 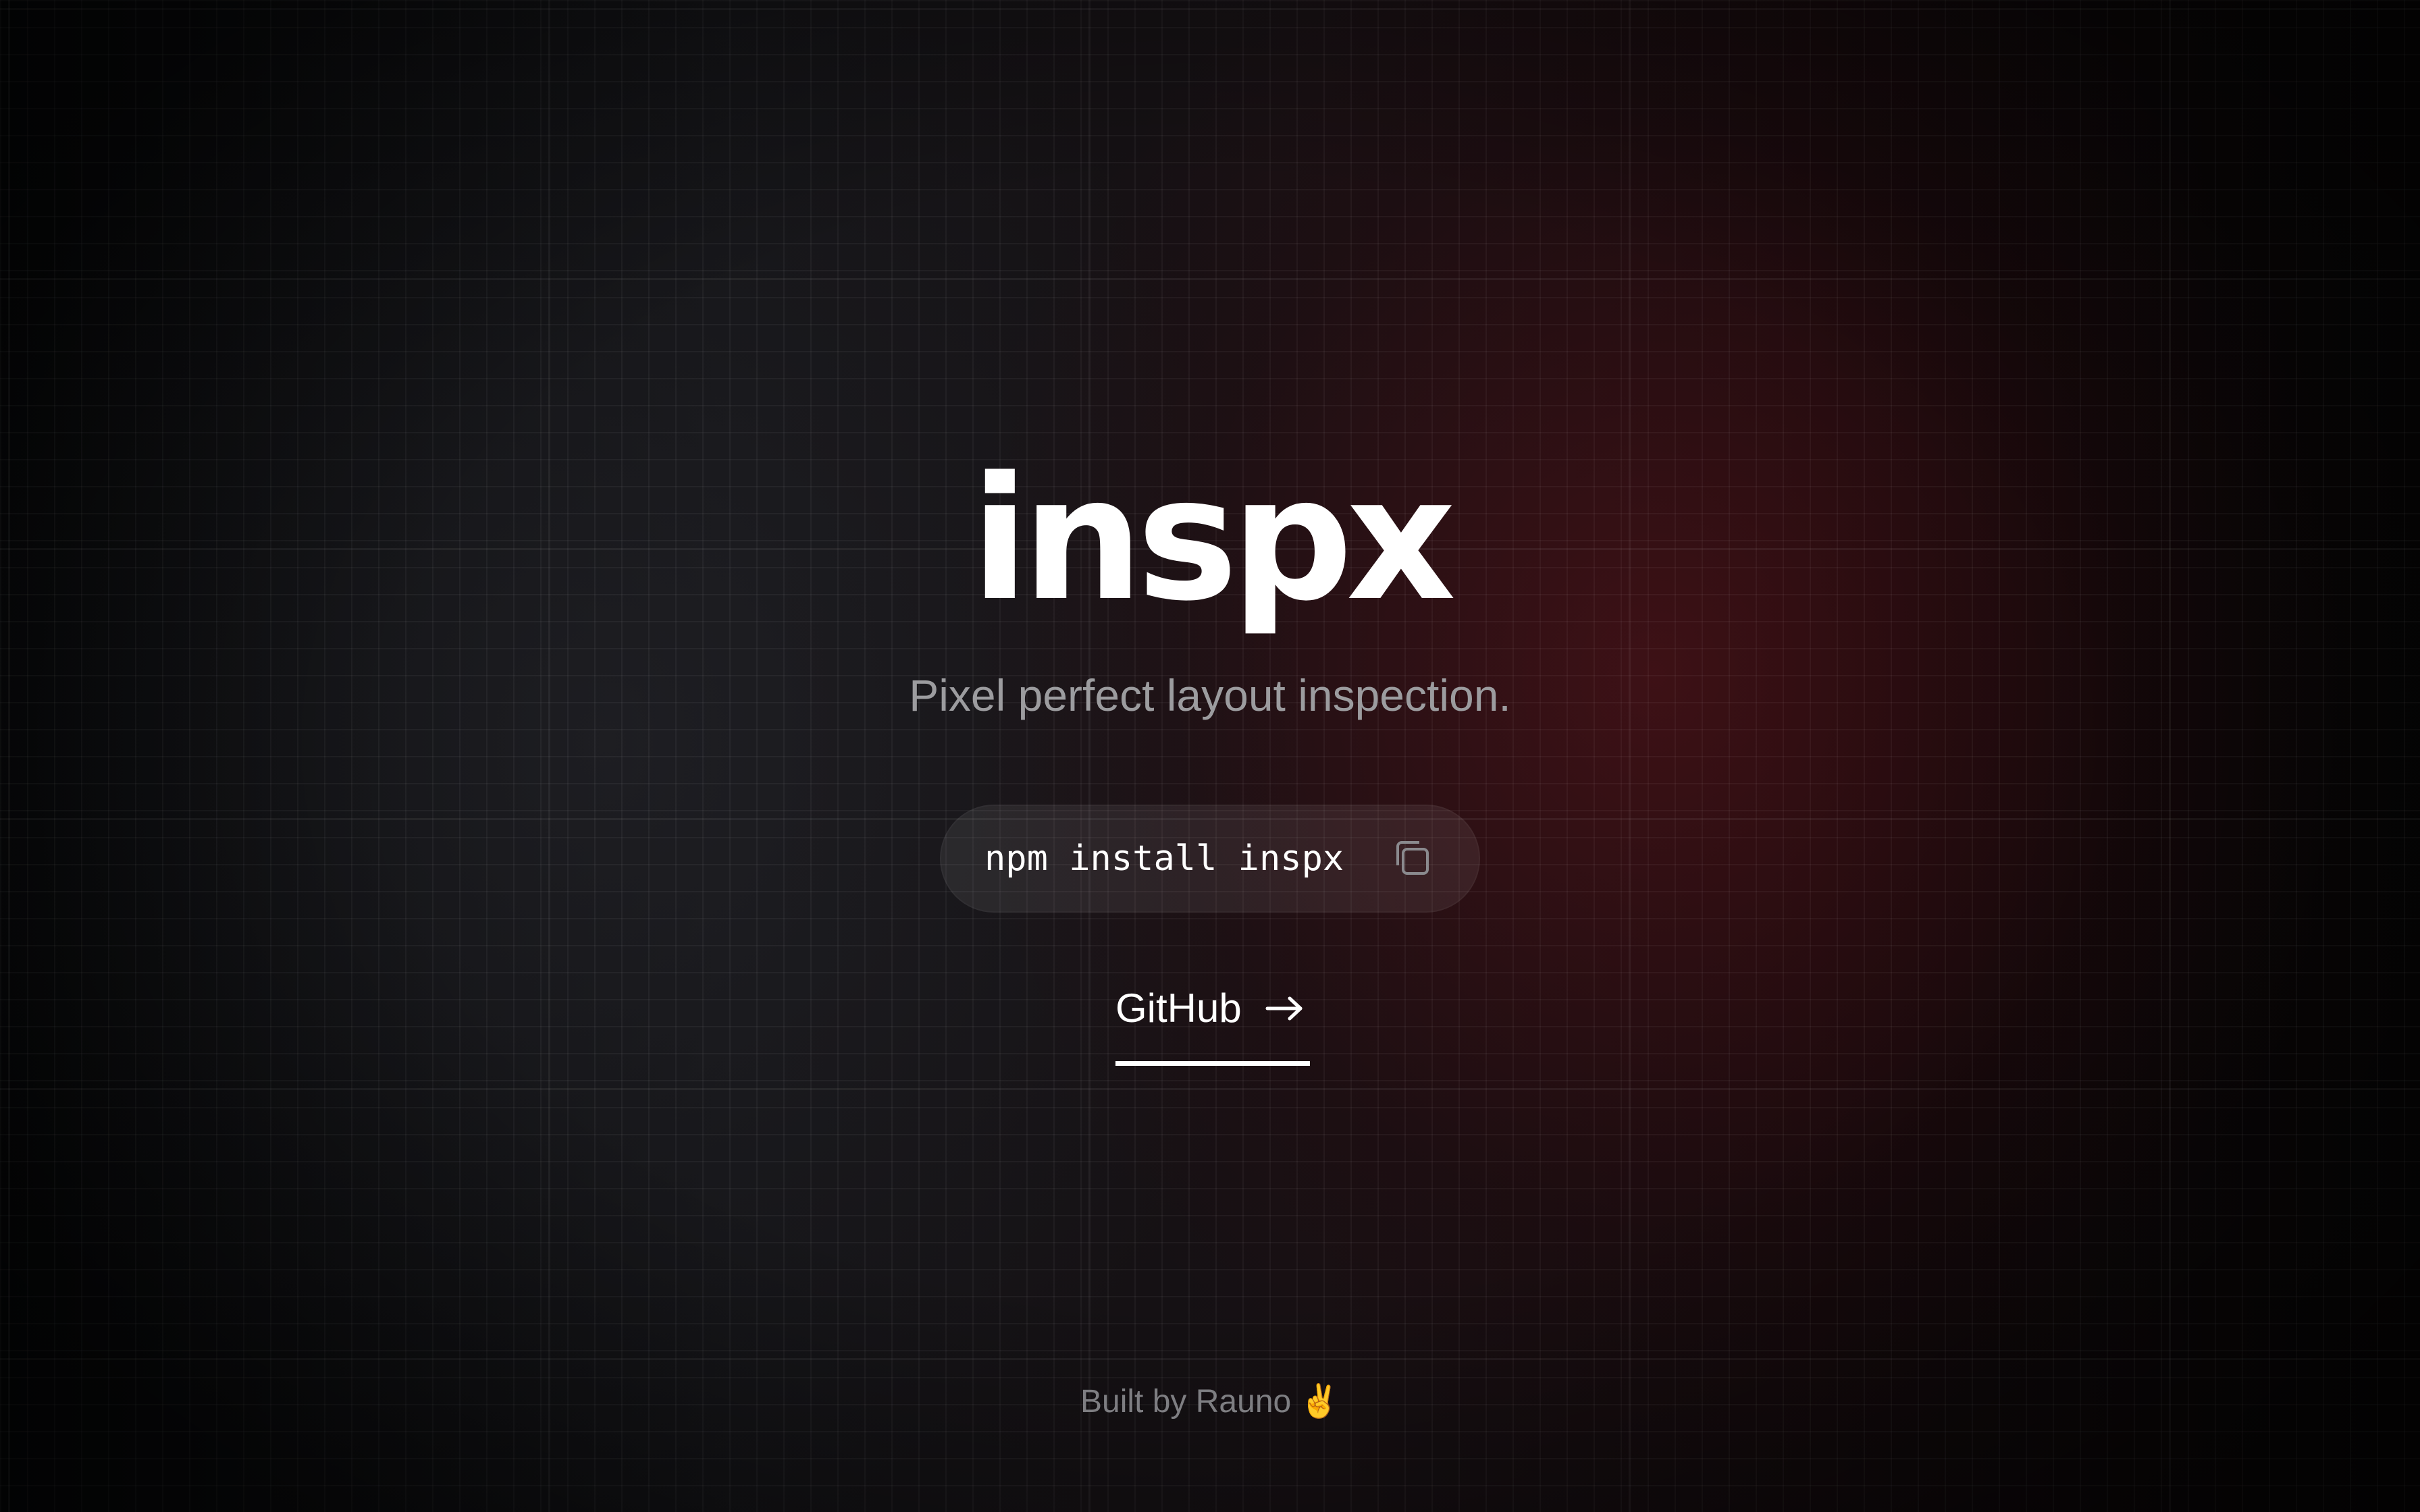 I want to click on victory-hand-icon: ✌️, so click(x=1319, y=1402).